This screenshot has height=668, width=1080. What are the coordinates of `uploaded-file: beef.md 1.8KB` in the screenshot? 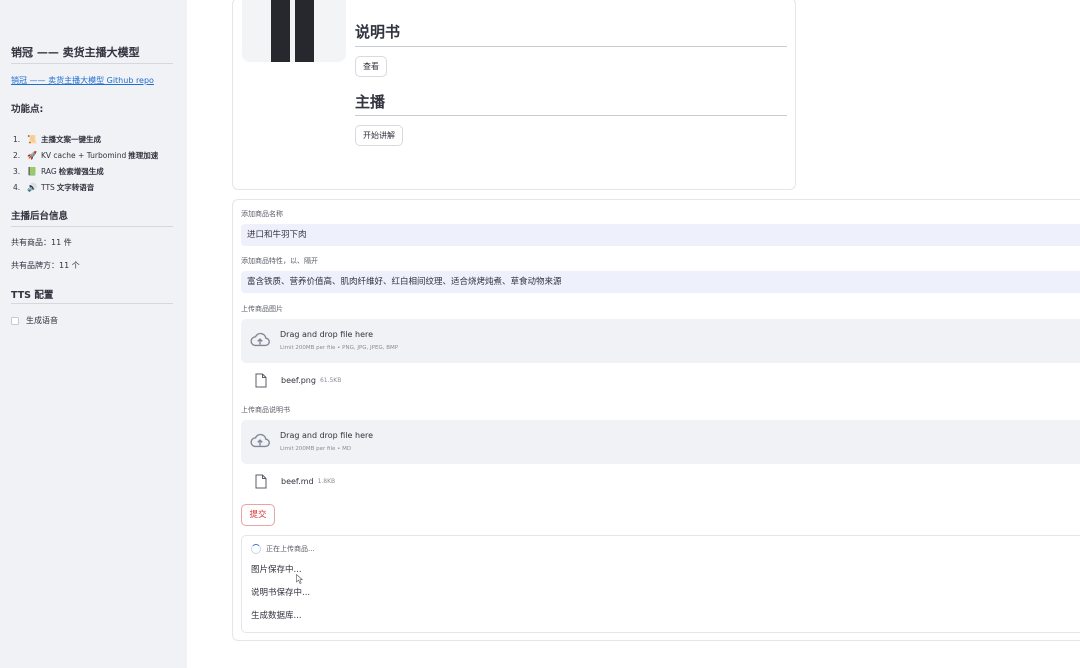 It's located at (295, 481).